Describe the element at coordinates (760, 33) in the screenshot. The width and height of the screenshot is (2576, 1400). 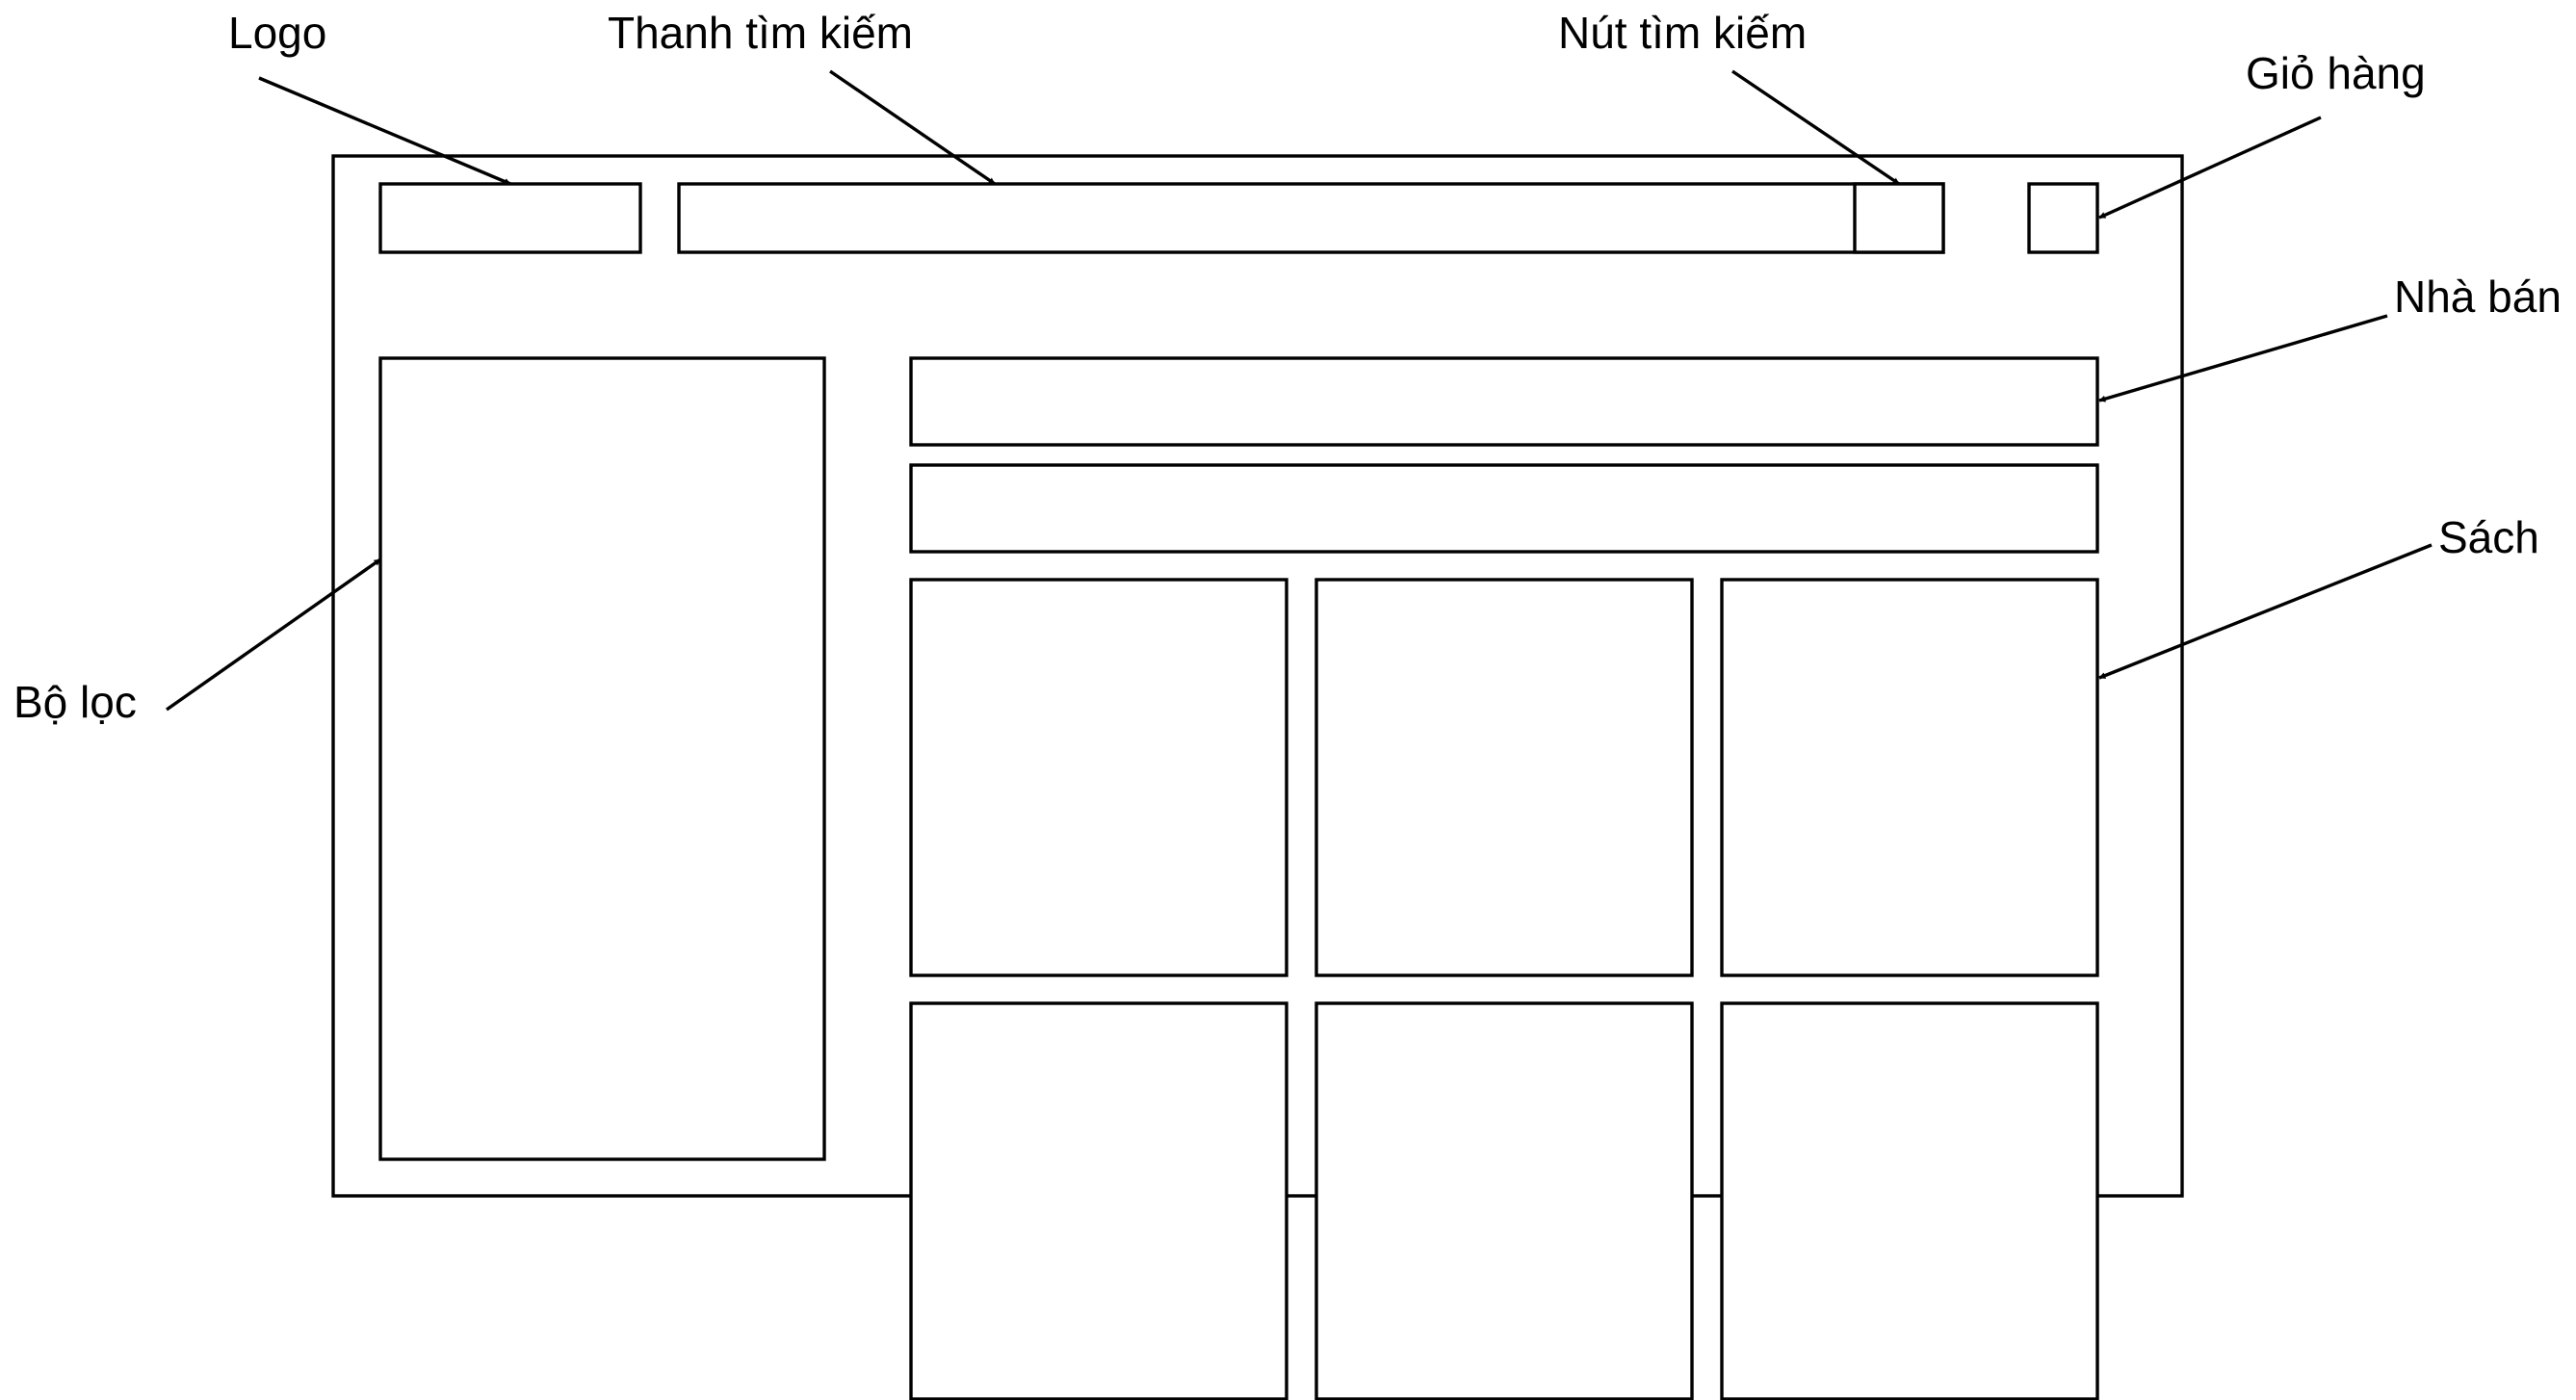
I see `search-bar-label: Thanh tìm kiếm` at that location.